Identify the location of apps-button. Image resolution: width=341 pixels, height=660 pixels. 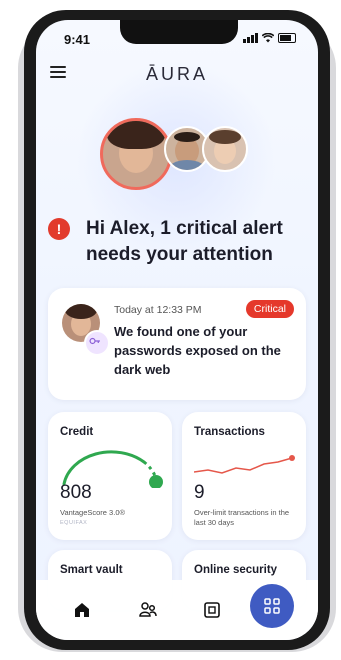
(272, 606).